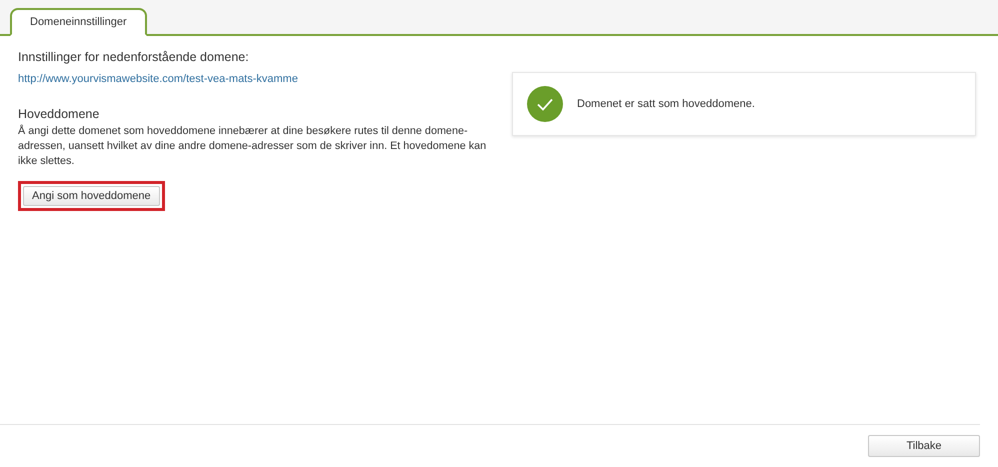 This screenshot has height=467, width=998. What do you see at coordinates (59, 114) in the screenshot?
I see `section-title: Hoveddomene` at bounding box center [59, 114].